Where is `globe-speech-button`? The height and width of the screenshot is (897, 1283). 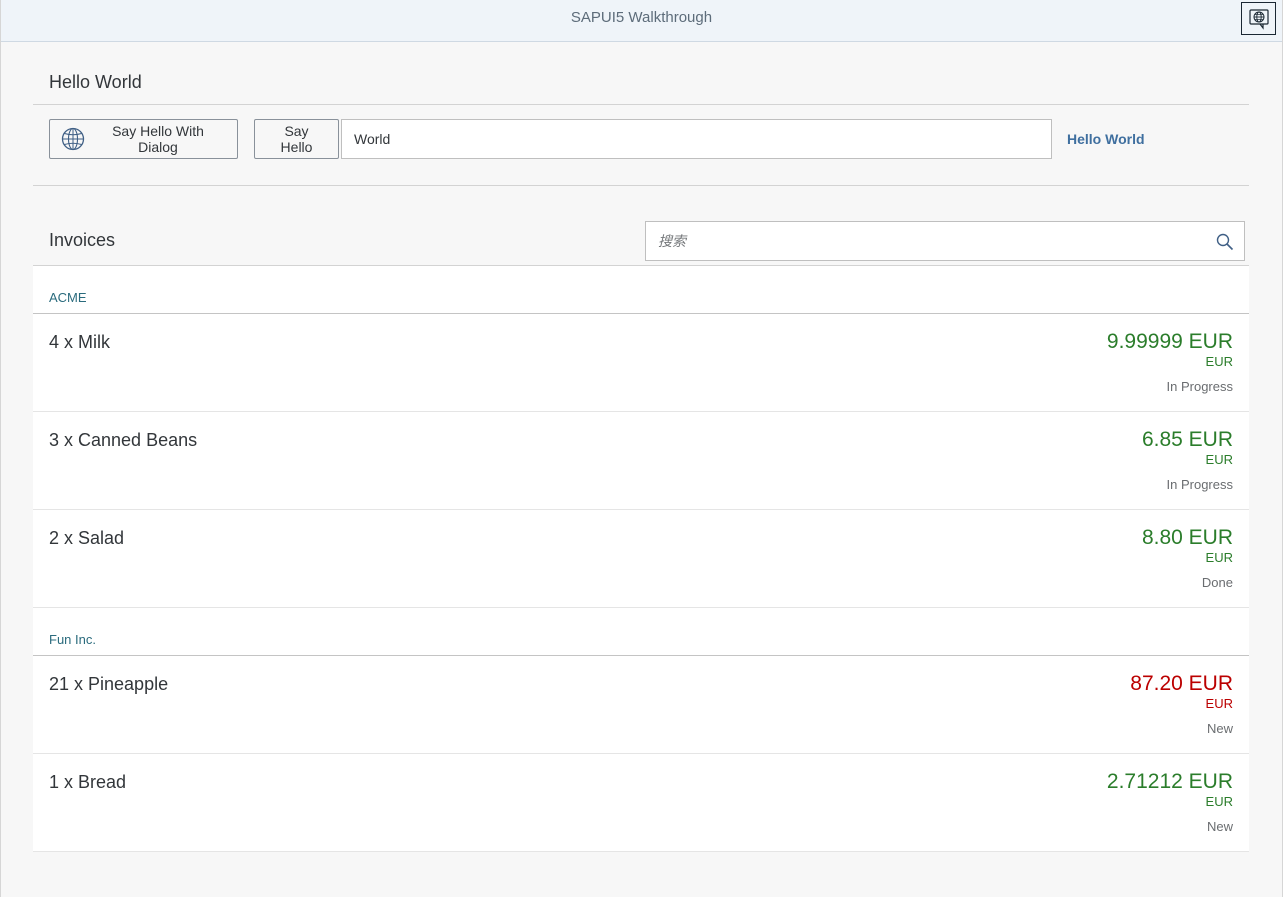
globe-speech-button is located at coordinates (1258, 18).